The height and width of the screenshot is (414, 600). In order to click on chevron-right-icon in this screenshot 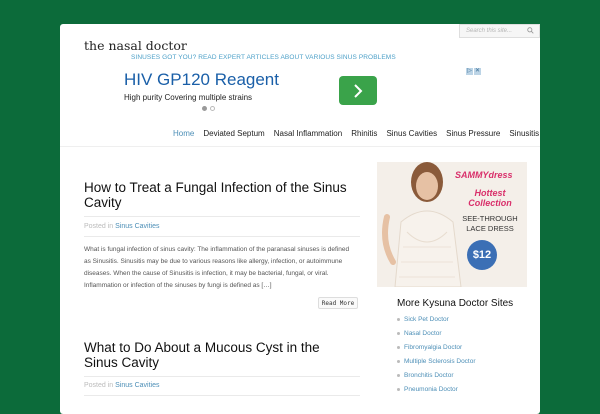, I will do `click(358, 90)`.